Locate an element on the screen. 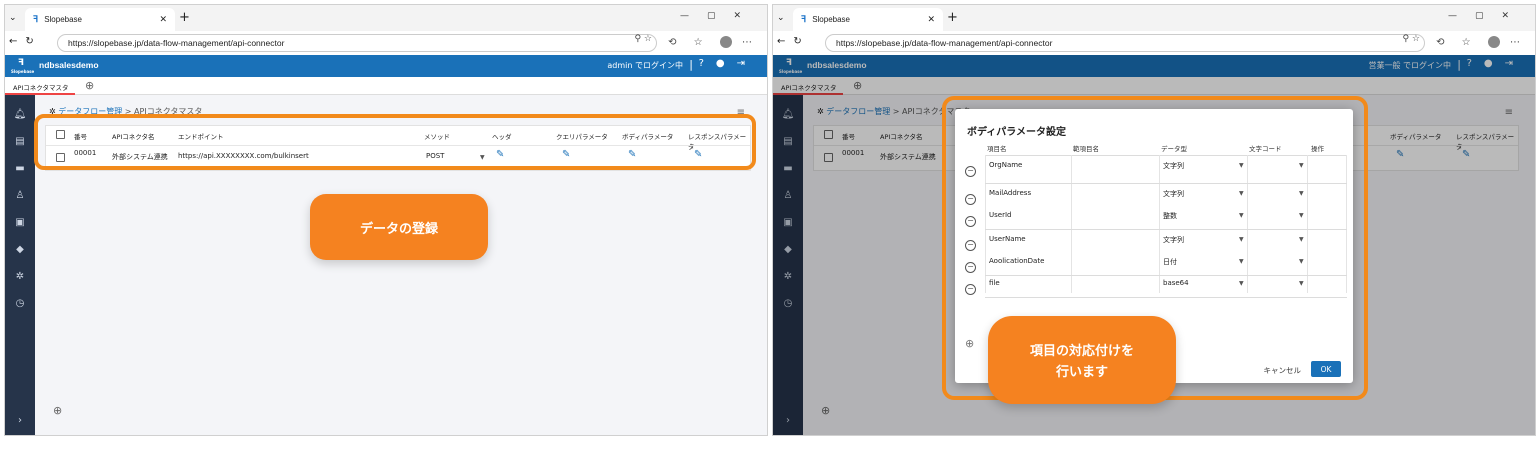 This screenshot has height=450, width=1540. tenant-name: ndbsalesdemo is located at coordinates (69, 65).